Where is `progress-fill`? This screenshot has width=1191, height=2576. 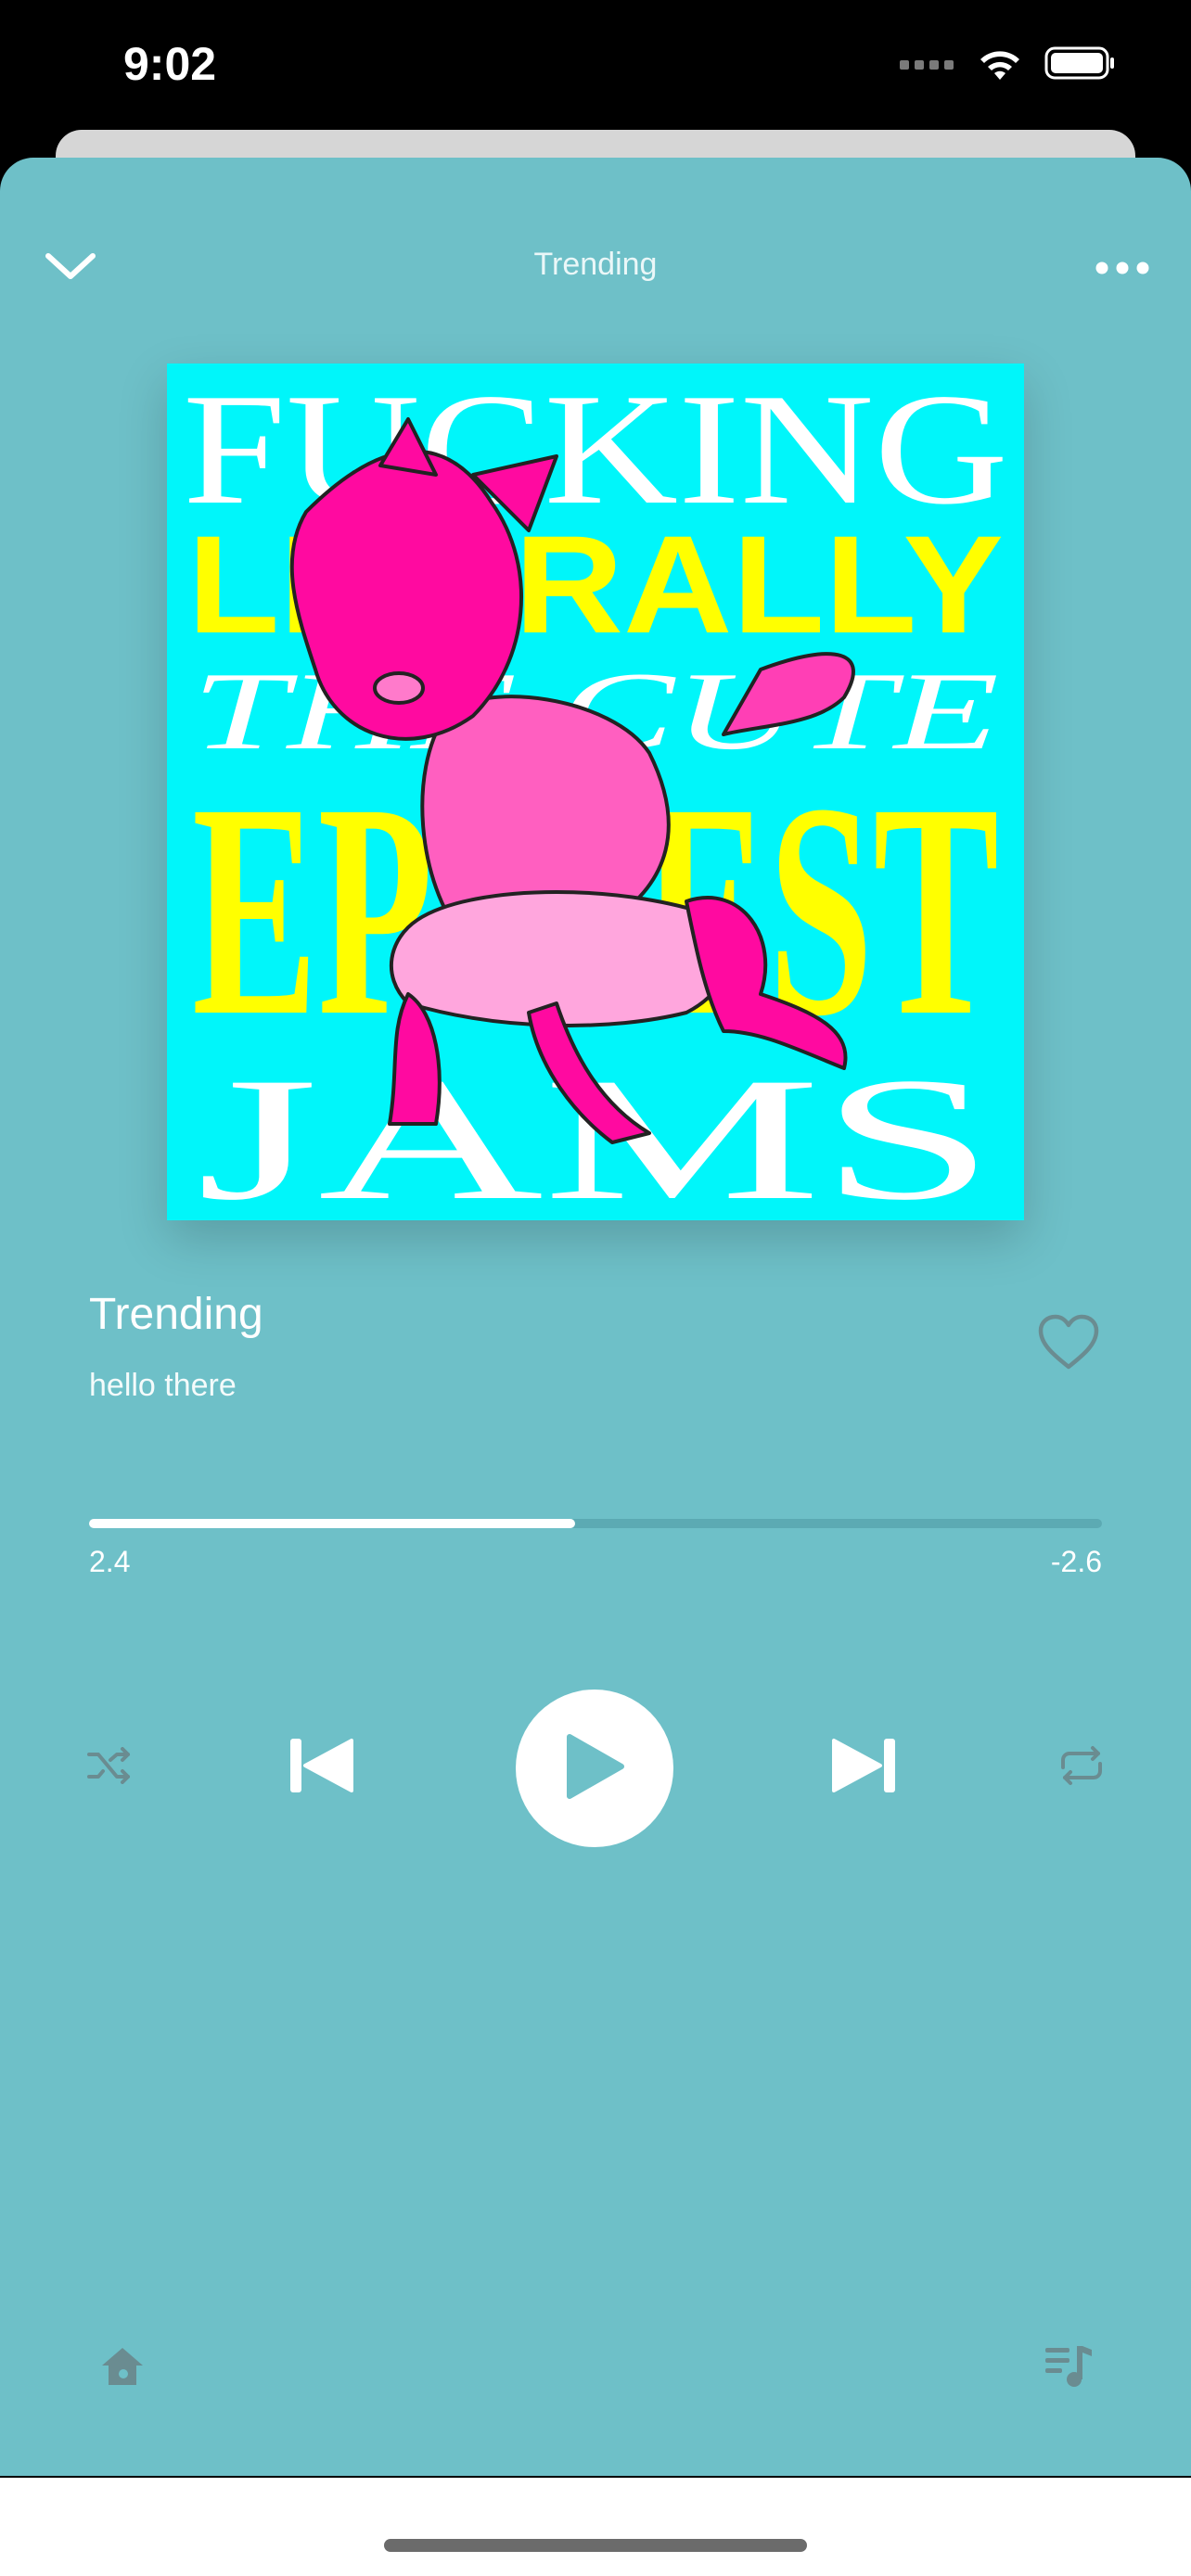
progress-fill is located at coordinates (332, 1524).